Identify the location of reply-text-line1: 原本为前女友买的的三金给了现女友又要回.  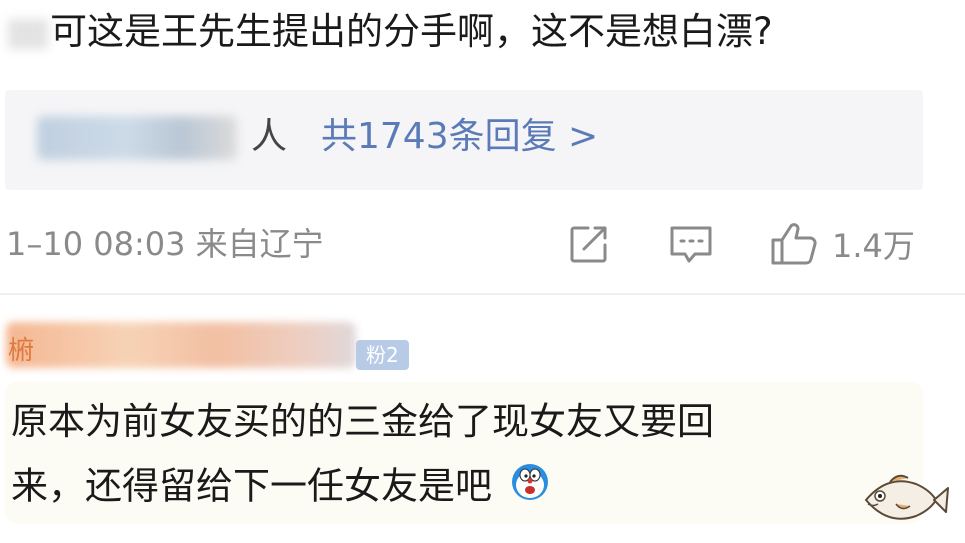
(362, 421).